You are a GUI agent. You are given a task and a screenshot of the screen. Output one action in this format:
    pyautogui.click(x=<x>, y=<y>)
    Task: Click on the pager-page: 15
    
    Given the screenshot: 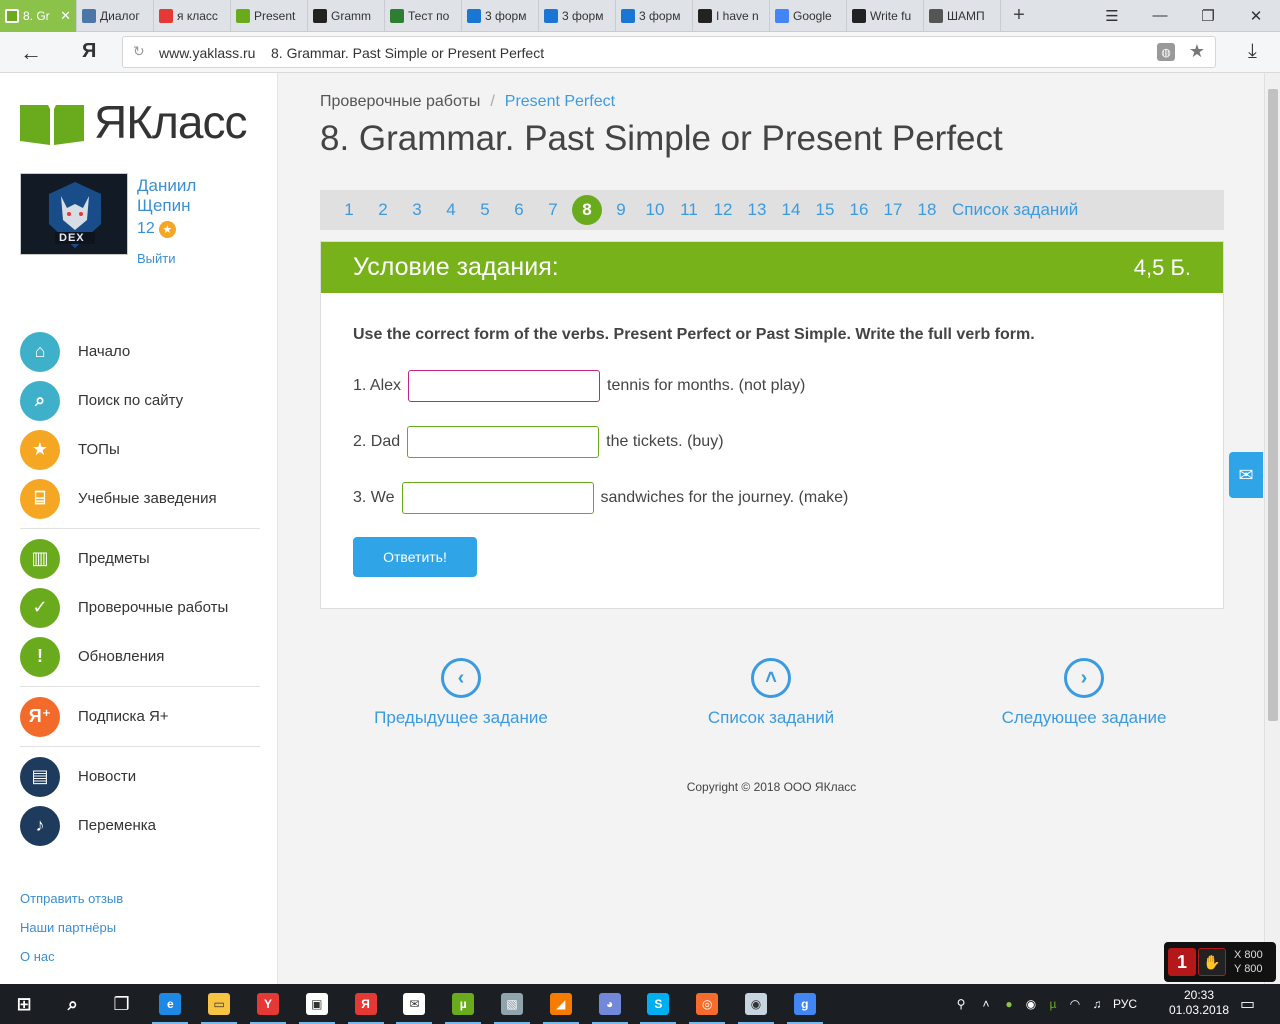 What is the action you would take?
    pyautogui.click(x=825, y=210)
    